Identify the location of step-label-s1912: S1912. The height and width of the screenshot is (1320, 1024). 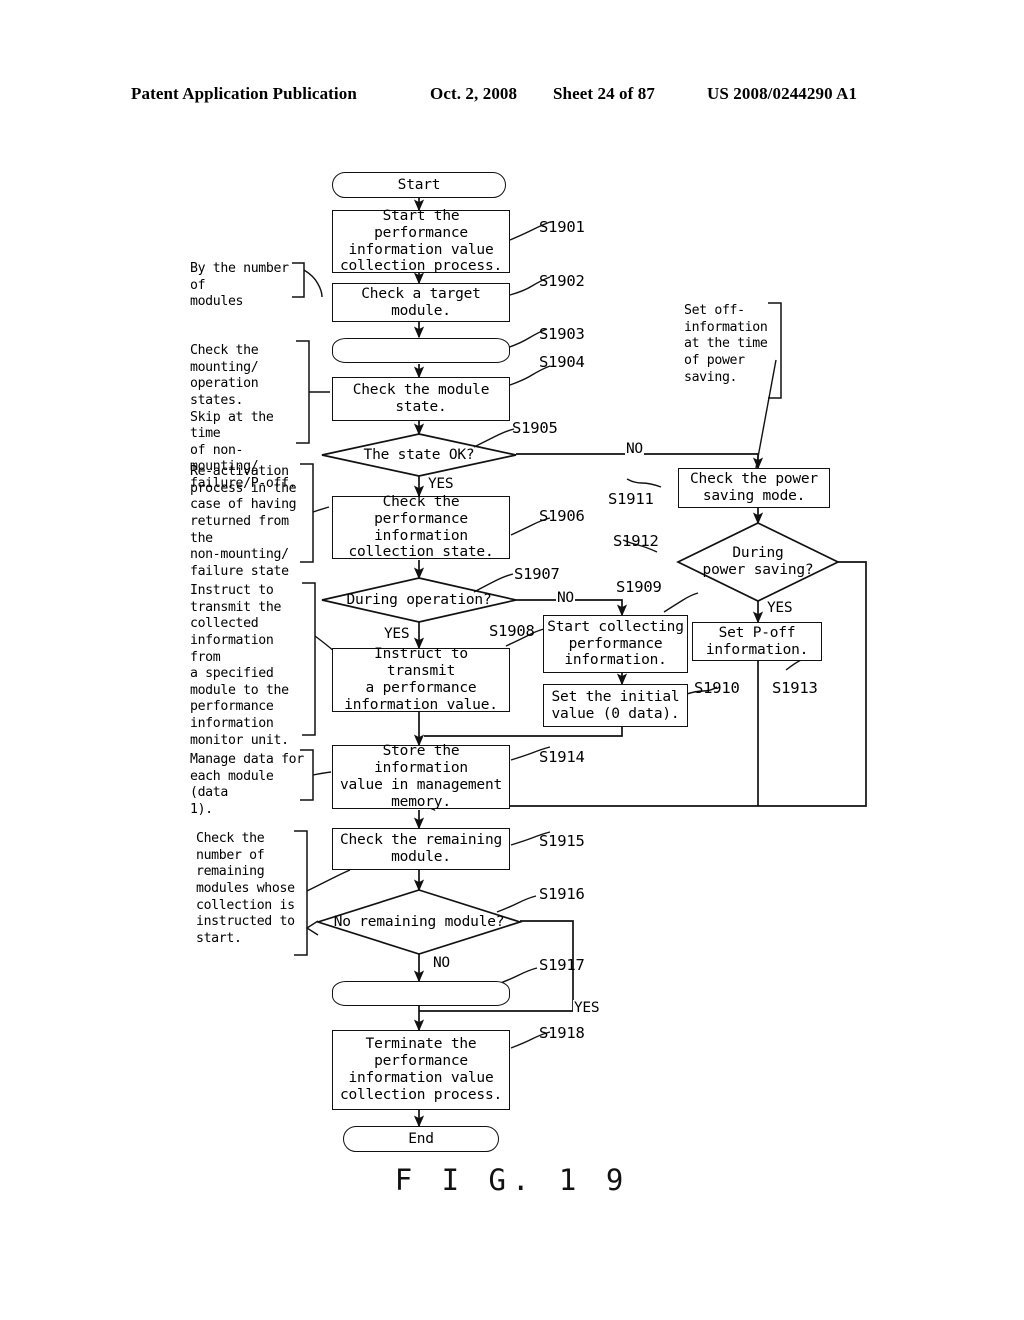
(636, 541).